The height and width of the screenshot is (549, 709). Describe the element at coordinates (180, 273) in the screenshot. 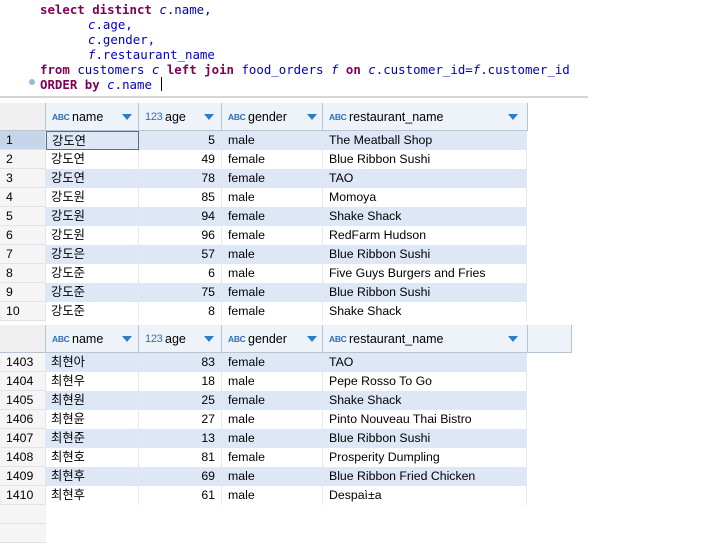

I see `age-cell: 6` at that location.